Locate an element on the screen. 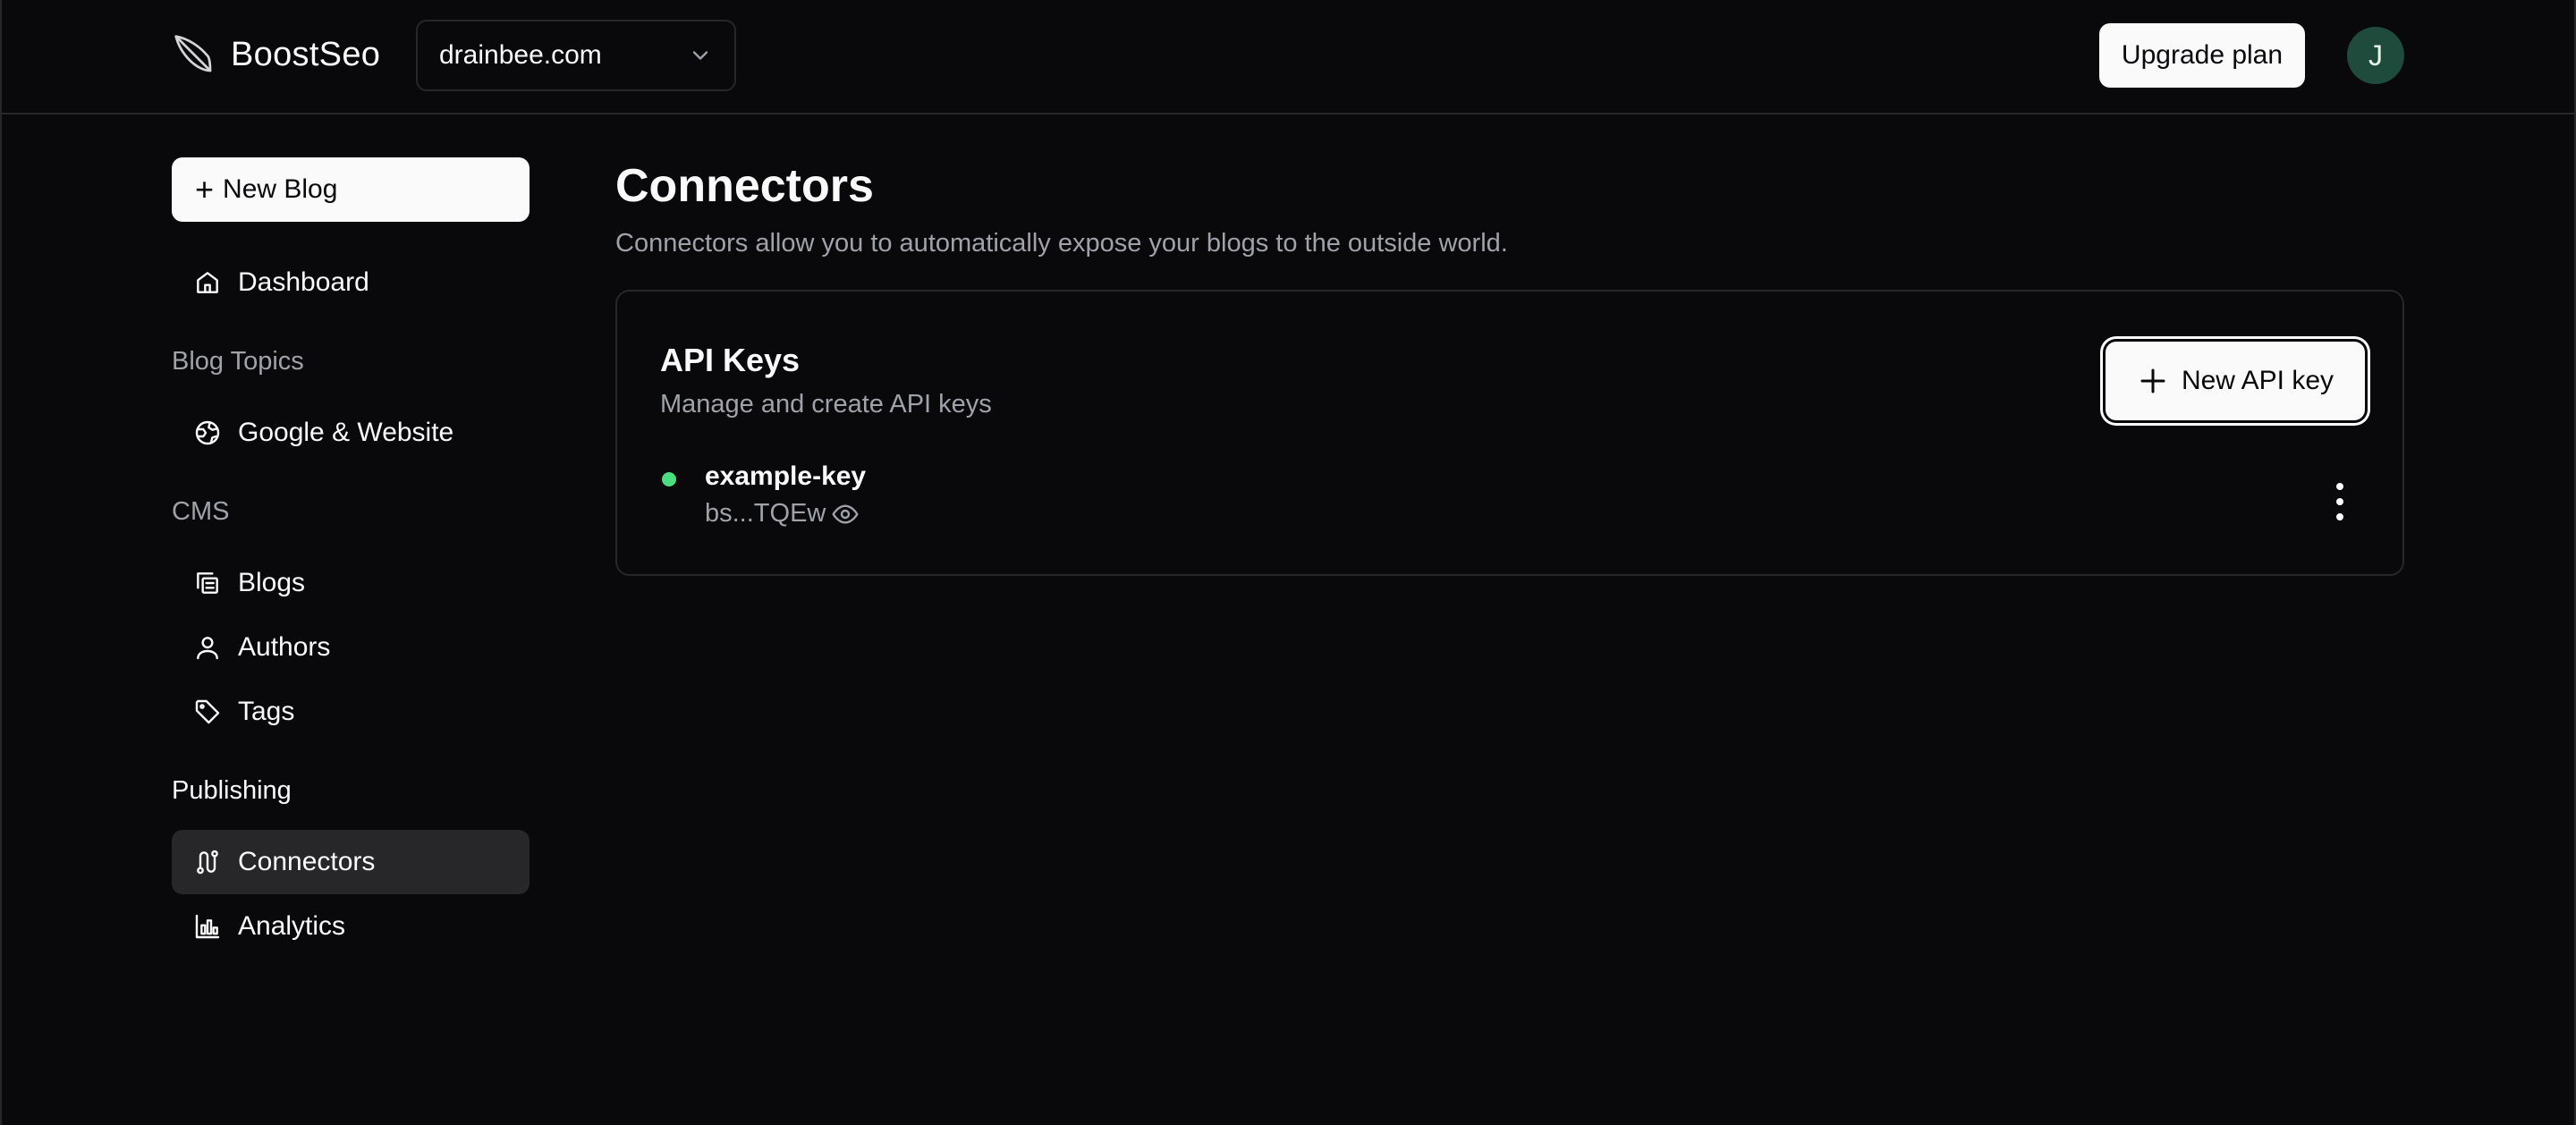 The height and width of the screenshot is (1125, 2576). globe-icon is located at coordinates (207, 433).